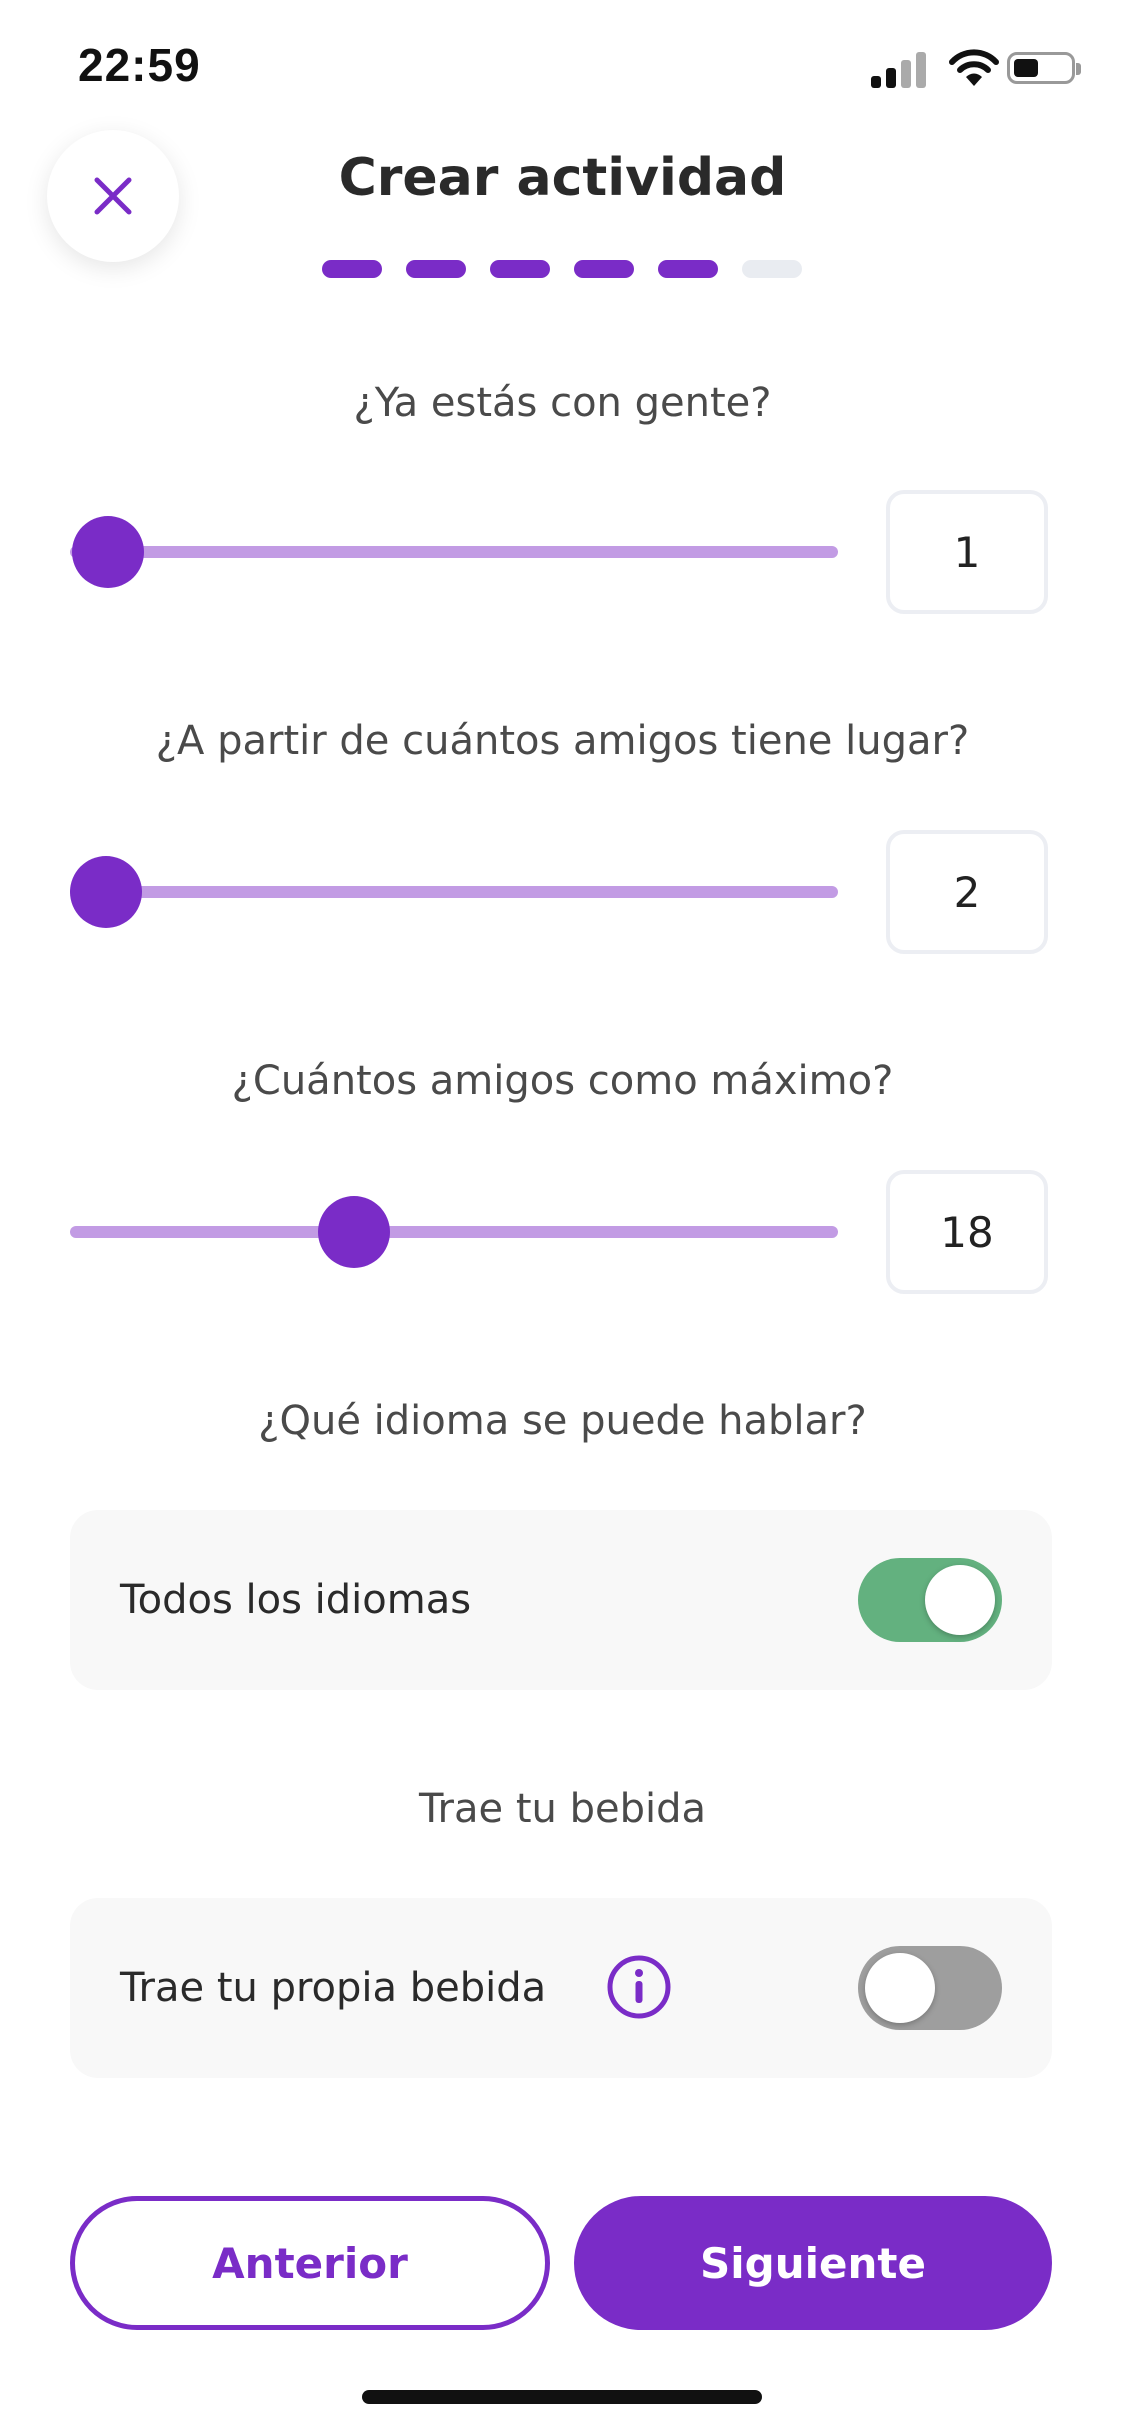 The height and width of the screenshot is (2436, 1125). What do you see at coordinates (562, 1081) in the screenshot?
I see `max-friends-label: ¿Cuántos amigos como máximo?` at bounding box center [562, 1081].